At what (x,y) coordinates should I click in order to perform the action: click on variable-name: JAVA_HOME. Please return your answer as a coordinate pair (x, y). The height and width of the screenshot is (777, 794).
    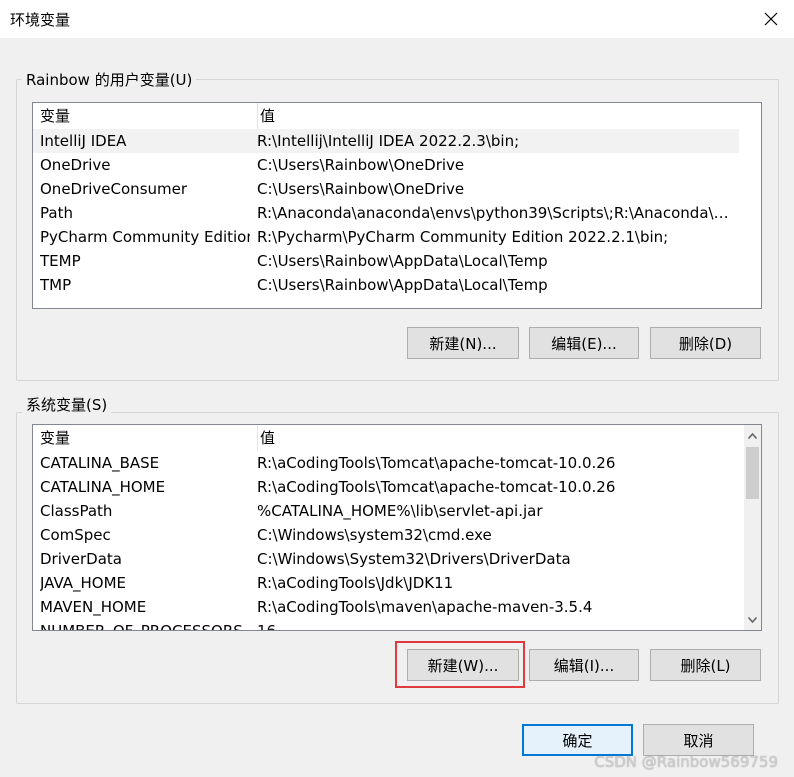
    Looking at the image, I should click on (83, 583).